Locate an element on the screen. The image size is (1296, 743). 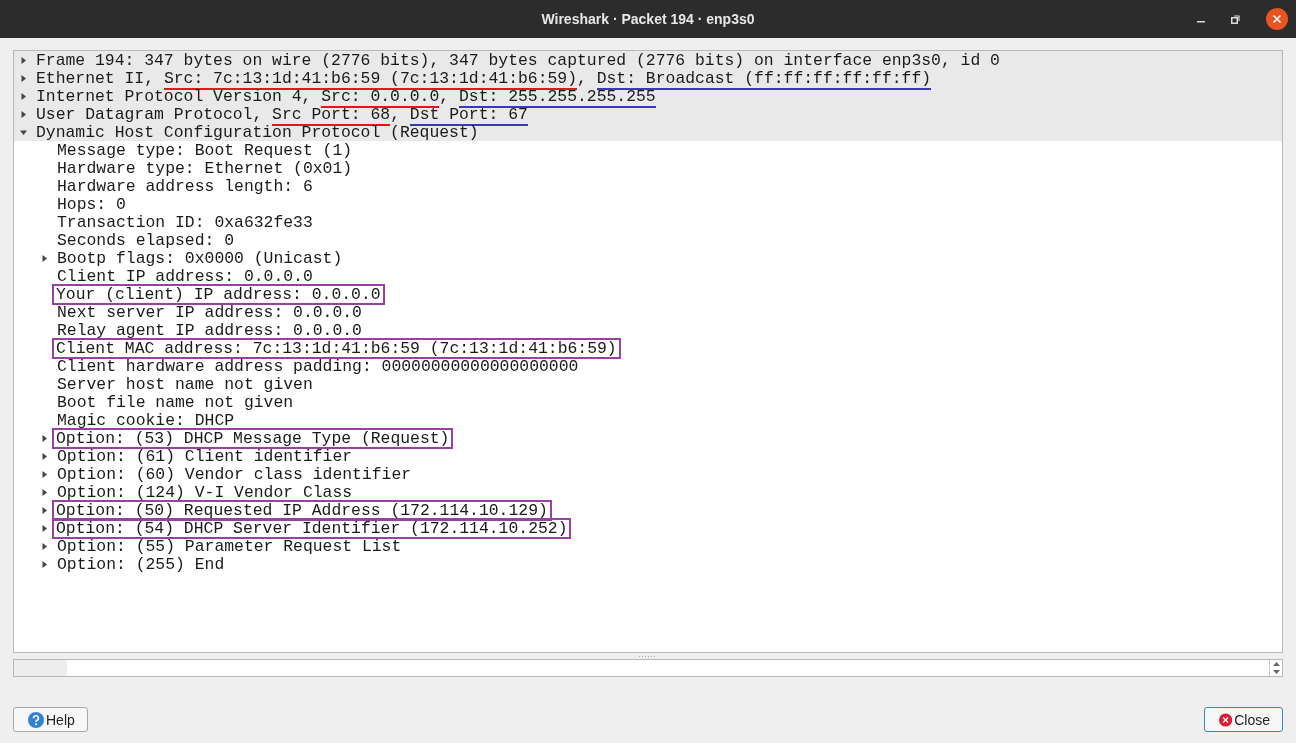
tree-row-text: Option: (54) DHCP Server Identifier (172.114.10.252) is located at coordinates (312, 528).